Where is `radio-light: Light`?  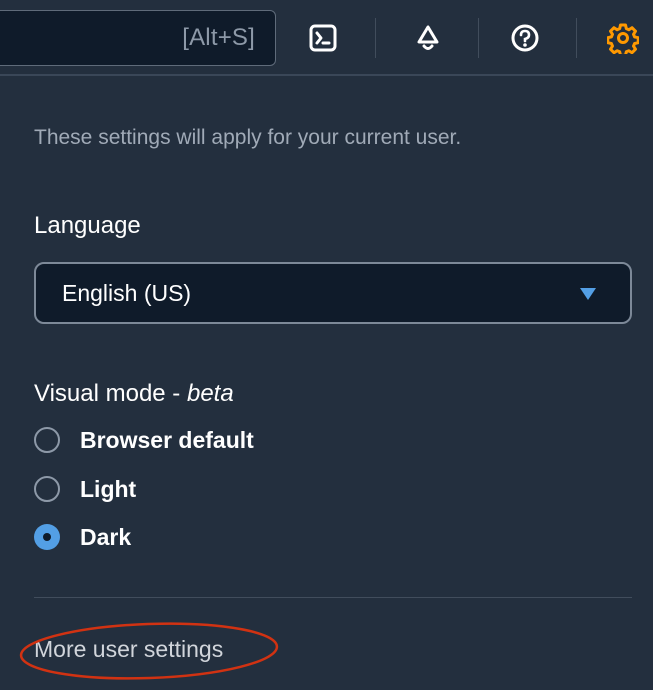
radio-light: Light is located at coordinates (85, 489).